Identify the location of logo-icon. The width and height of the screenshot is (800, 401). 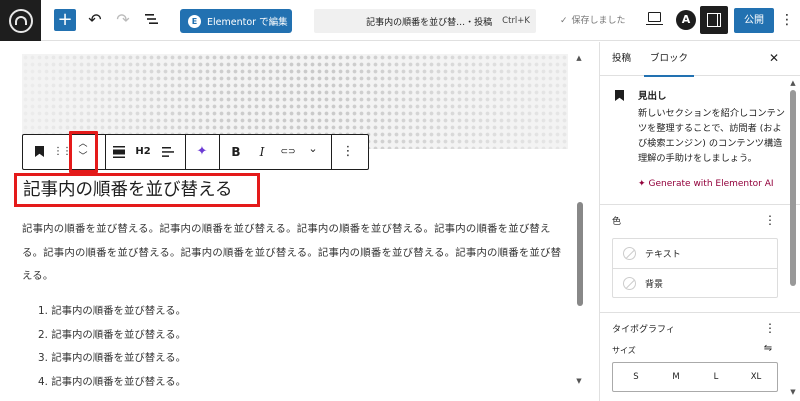
(20, 20).